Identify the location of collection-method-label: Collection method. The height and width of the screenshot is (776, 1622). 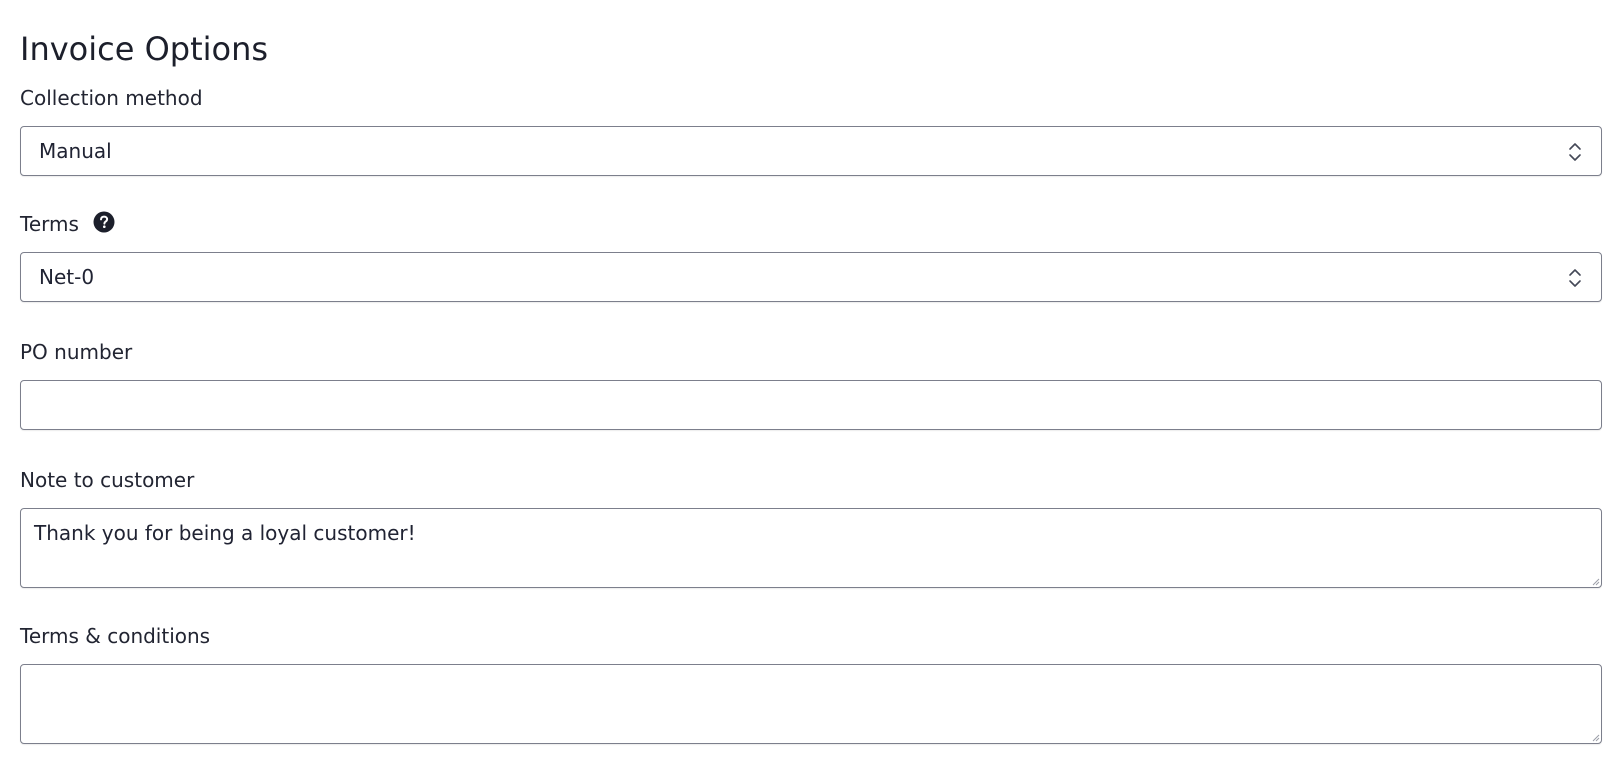
(811, 98).